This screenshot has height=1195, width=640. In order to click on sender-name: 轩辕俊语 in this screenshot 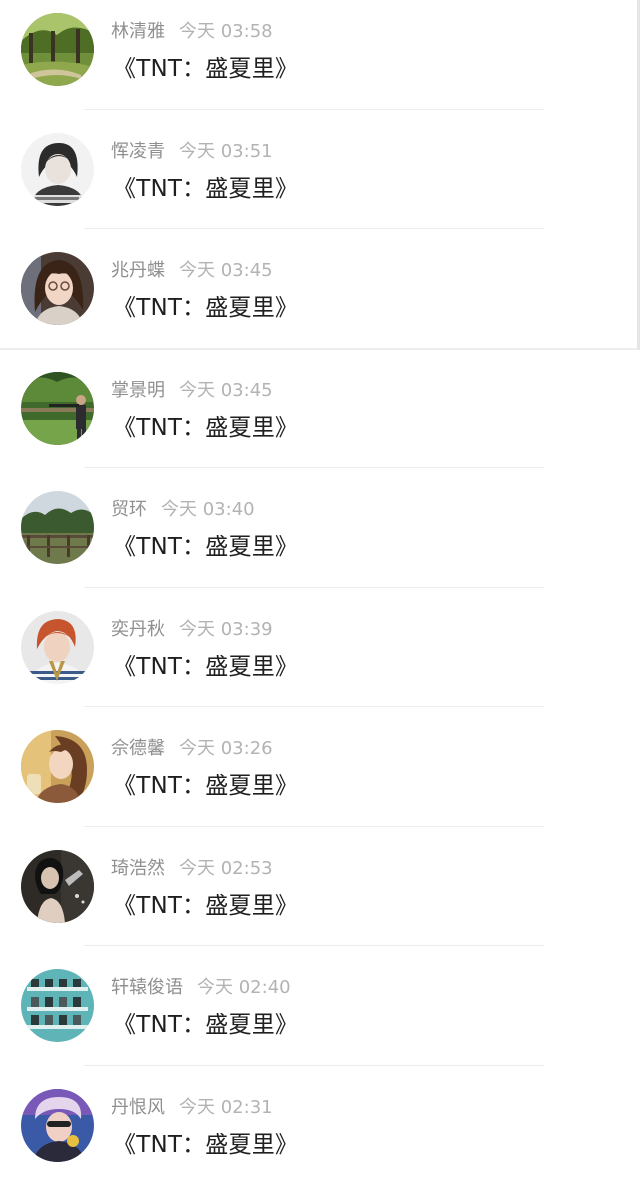, I will do `click(147, 987)`.